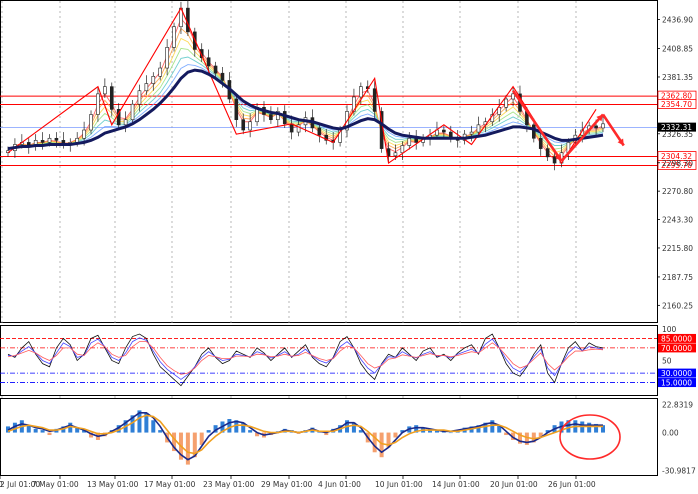  I want to click on price-tick-label: 2326.35, so click(677, 134).